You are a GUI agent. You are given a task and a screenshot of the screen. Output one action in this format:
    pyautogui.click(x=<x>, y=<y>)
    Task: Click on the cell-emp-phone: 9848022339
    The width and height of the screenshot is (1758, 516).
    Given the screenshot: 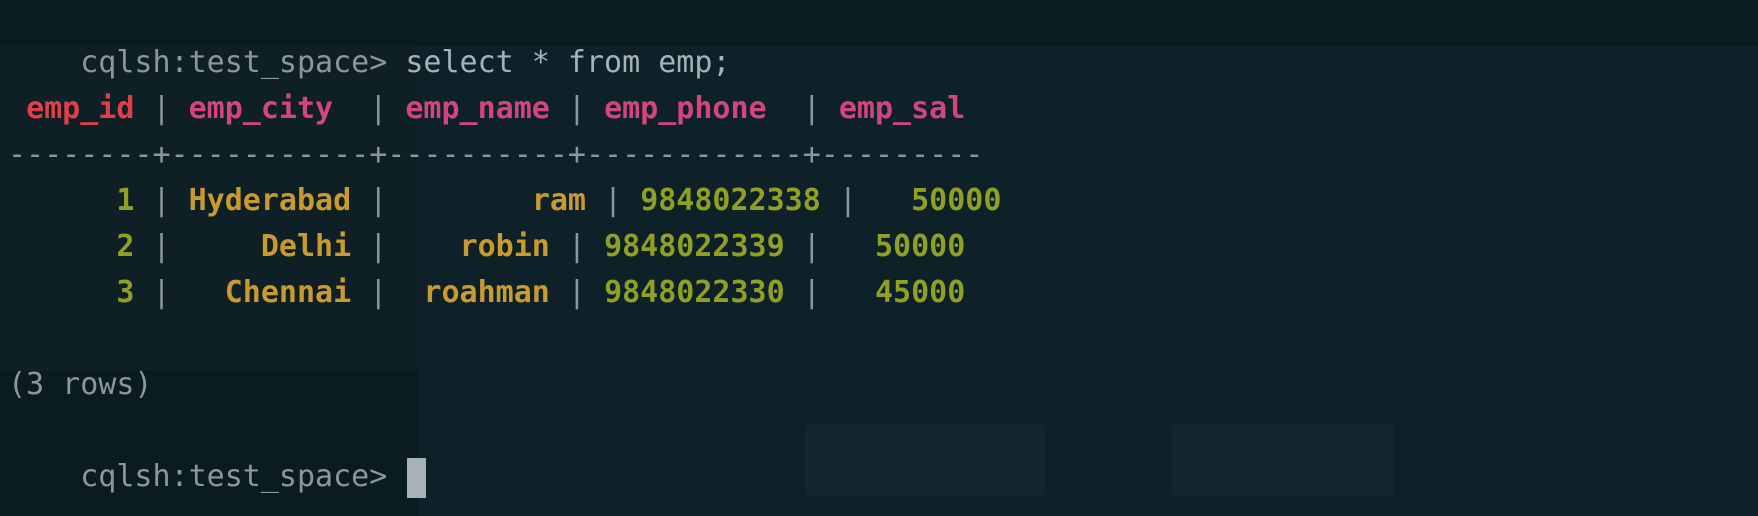 What is the action you would take?
    pyautogui.click(x=694, y=246)
    